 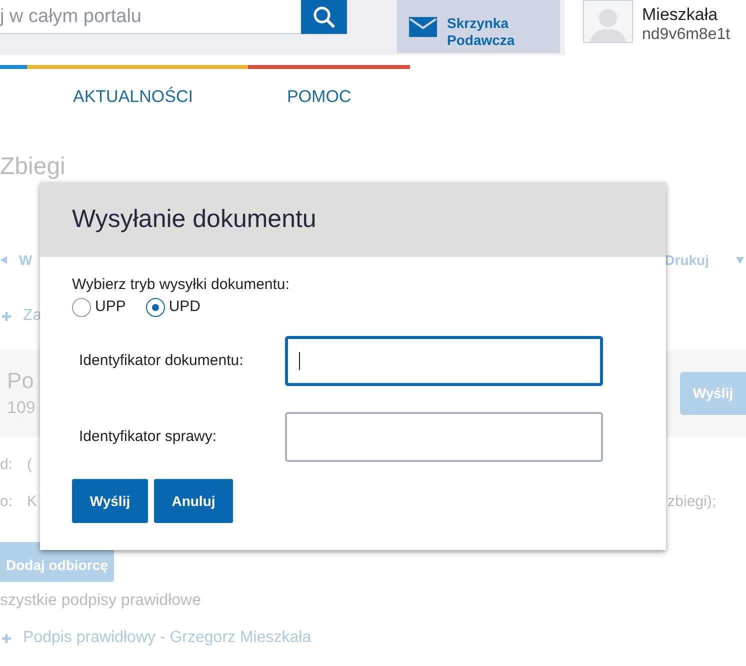 What do you see at coordinates (133, 97) in the screenshot?
I see `nav-link: AKTUALNOŚCI` at bounding box center [133, 97].